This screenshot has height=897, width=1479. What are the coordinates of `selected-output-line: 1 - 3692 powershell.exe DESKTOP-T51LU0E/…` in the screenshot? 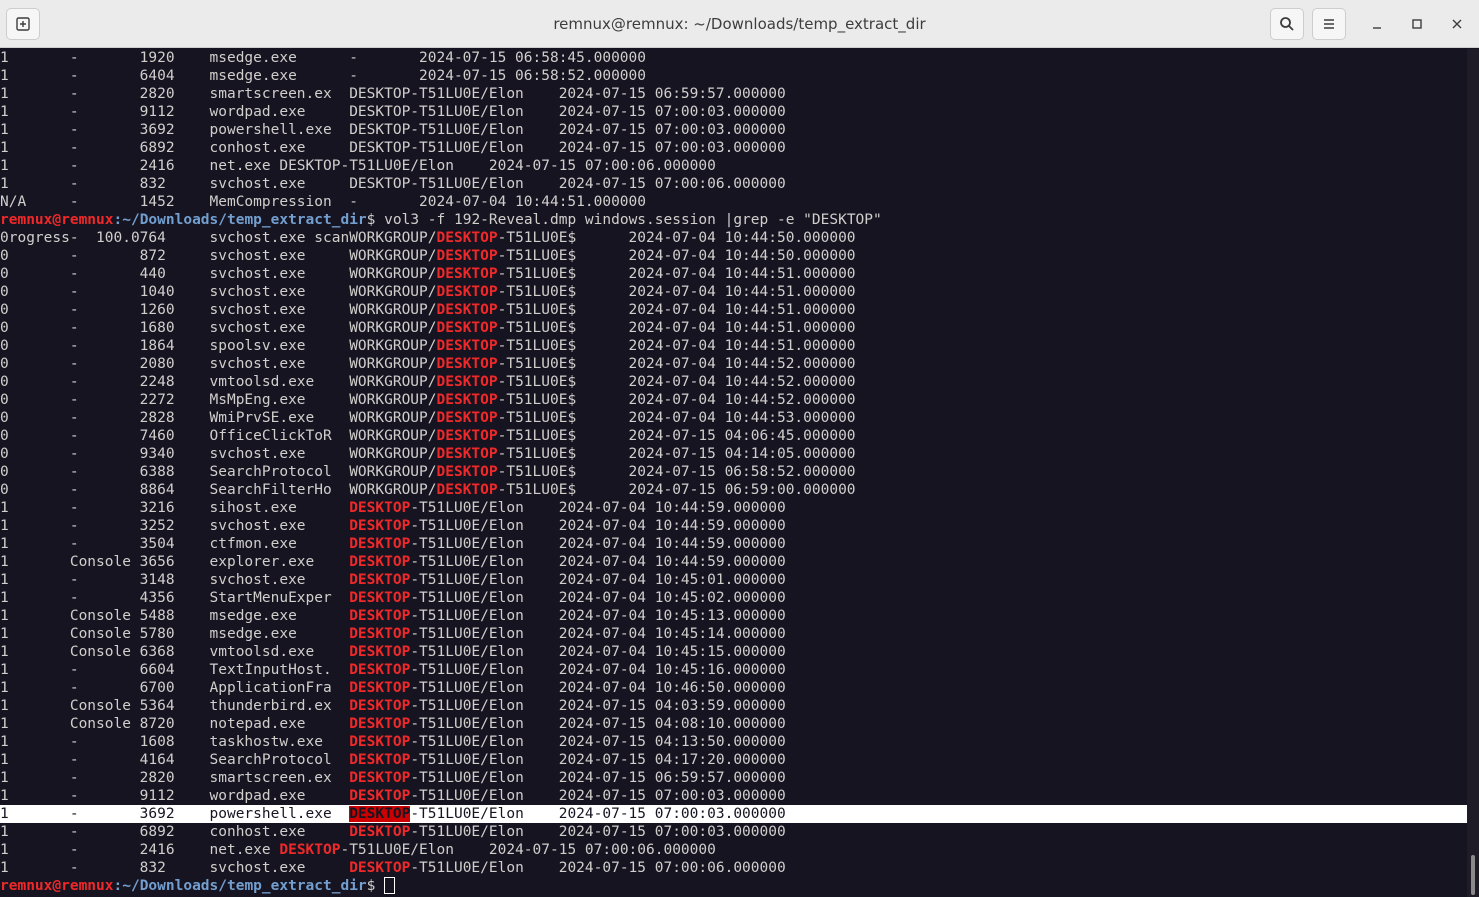 It's located at (733, 814).